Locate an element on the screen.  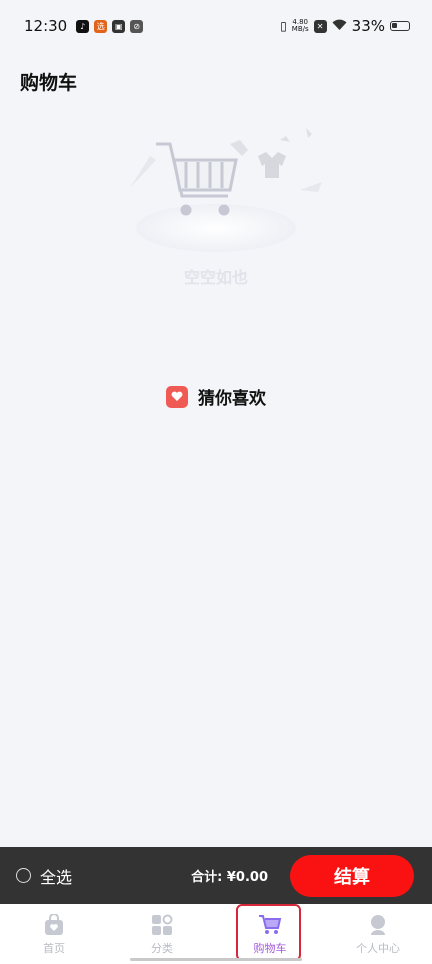
select-all: 全选 is located at coordinates (44, 876).